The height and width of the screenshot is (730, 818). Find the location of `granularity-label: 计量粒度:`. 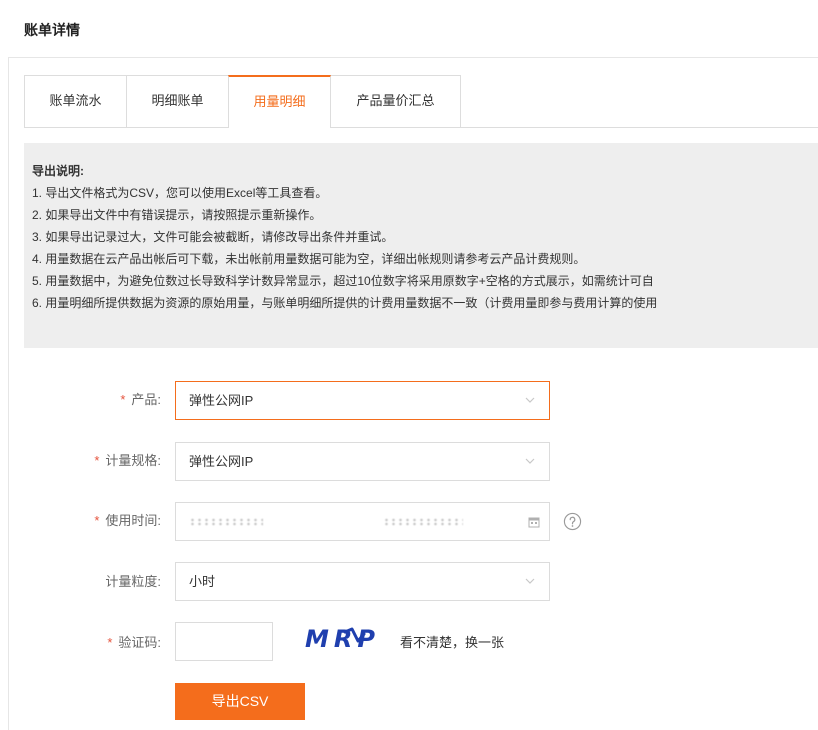

granularity-label: 计量粒度: is located at coordinates (92, 582).